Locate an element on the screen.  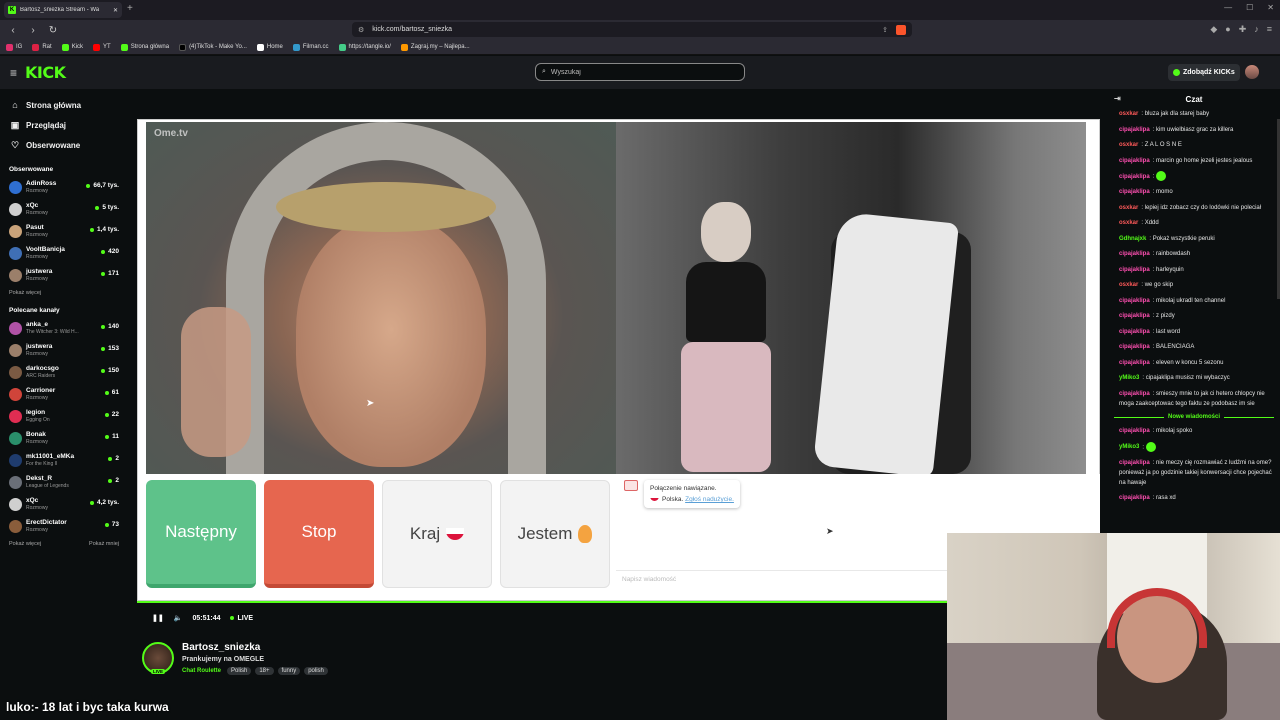
streamer-avatar: LIVE is located at coordinates (158, 658).